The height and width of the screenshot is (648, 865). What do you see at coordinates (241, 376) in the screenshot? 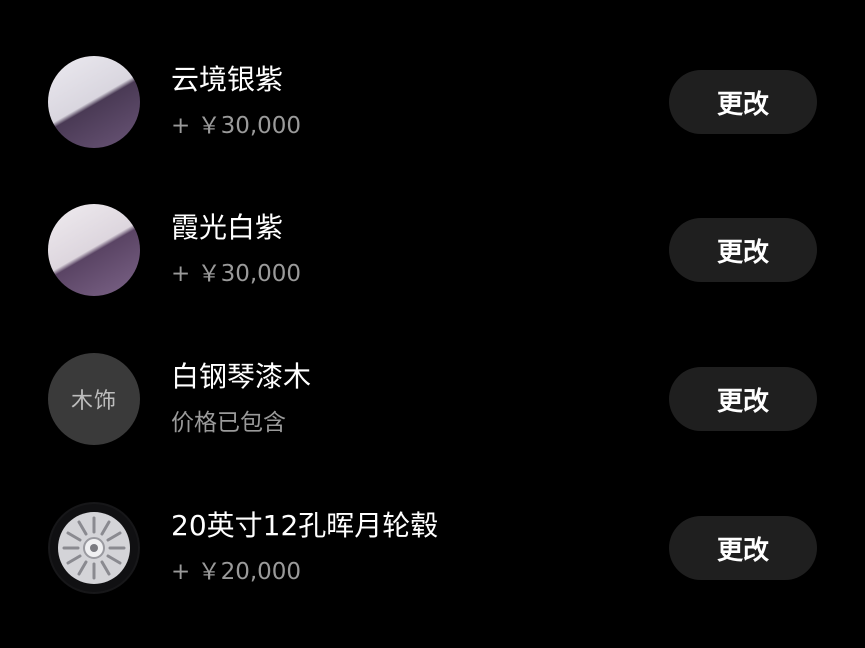
I see `item-title: 白钢琴漆木` at bounding box center [241, 376].